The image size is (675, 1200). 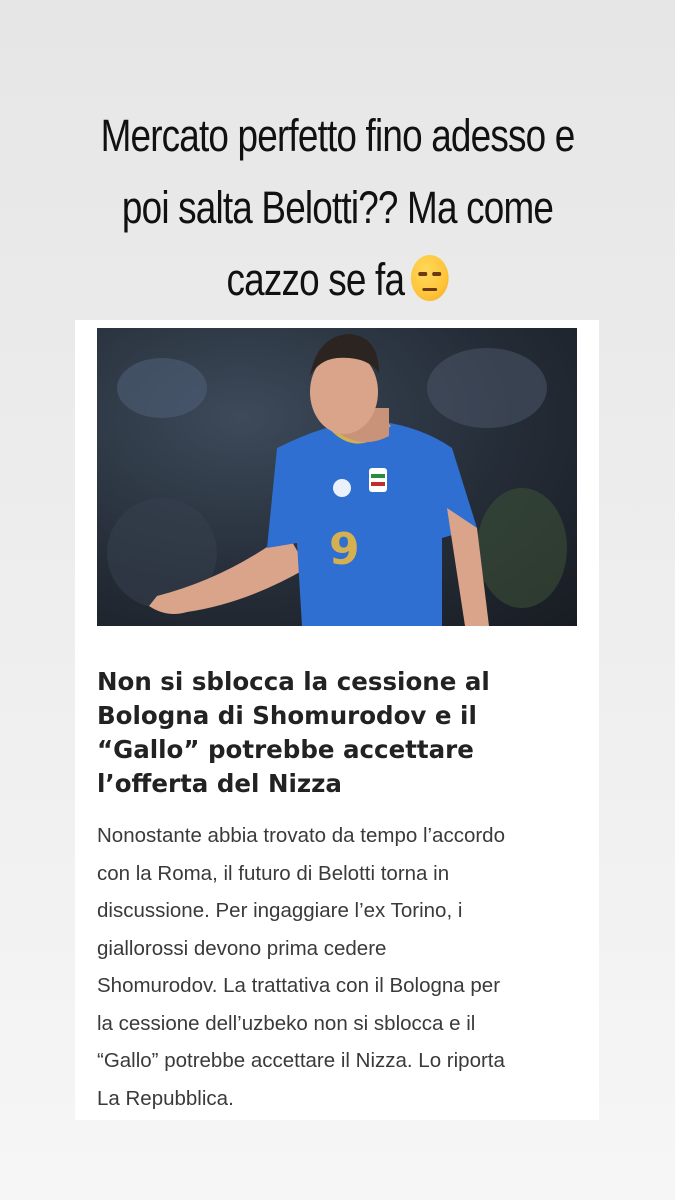 What do you see at coordinates (293, 681) in the screenshot?
I see `headline-line: Non si sblocca la cessione al` at bounding box center [293, 681].